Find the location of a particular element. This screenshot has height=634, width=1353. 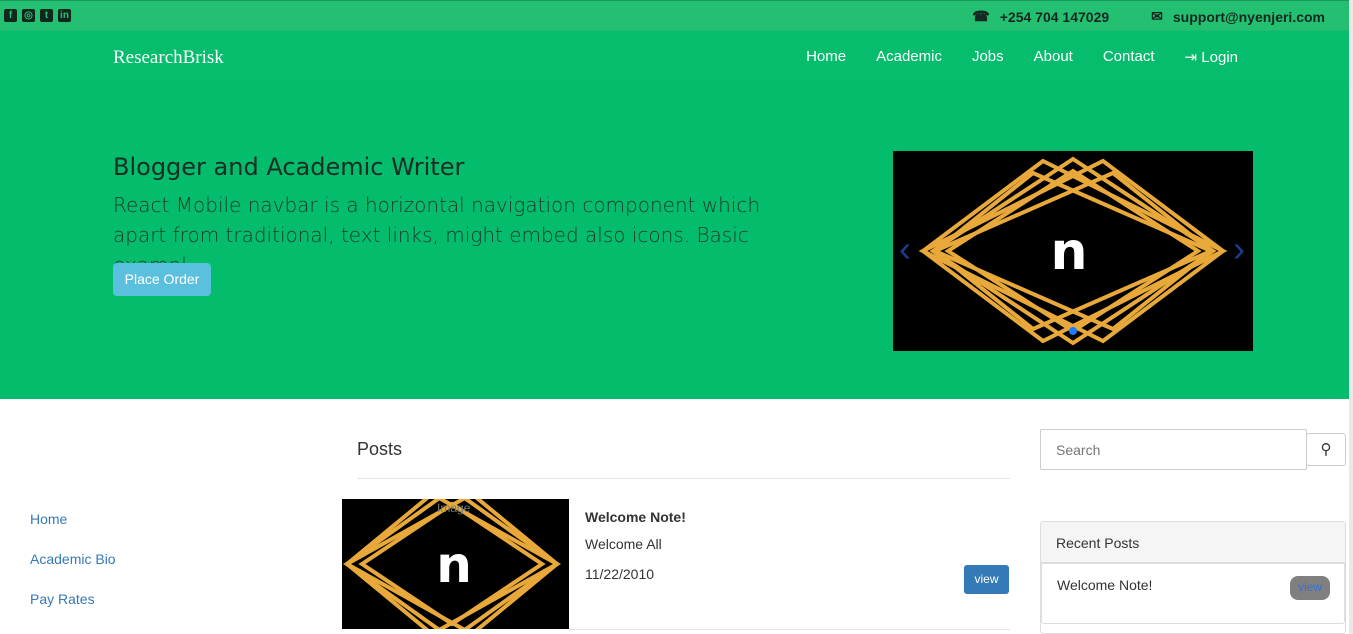

post-body: Welcome All is located at coordinates (623, 544).